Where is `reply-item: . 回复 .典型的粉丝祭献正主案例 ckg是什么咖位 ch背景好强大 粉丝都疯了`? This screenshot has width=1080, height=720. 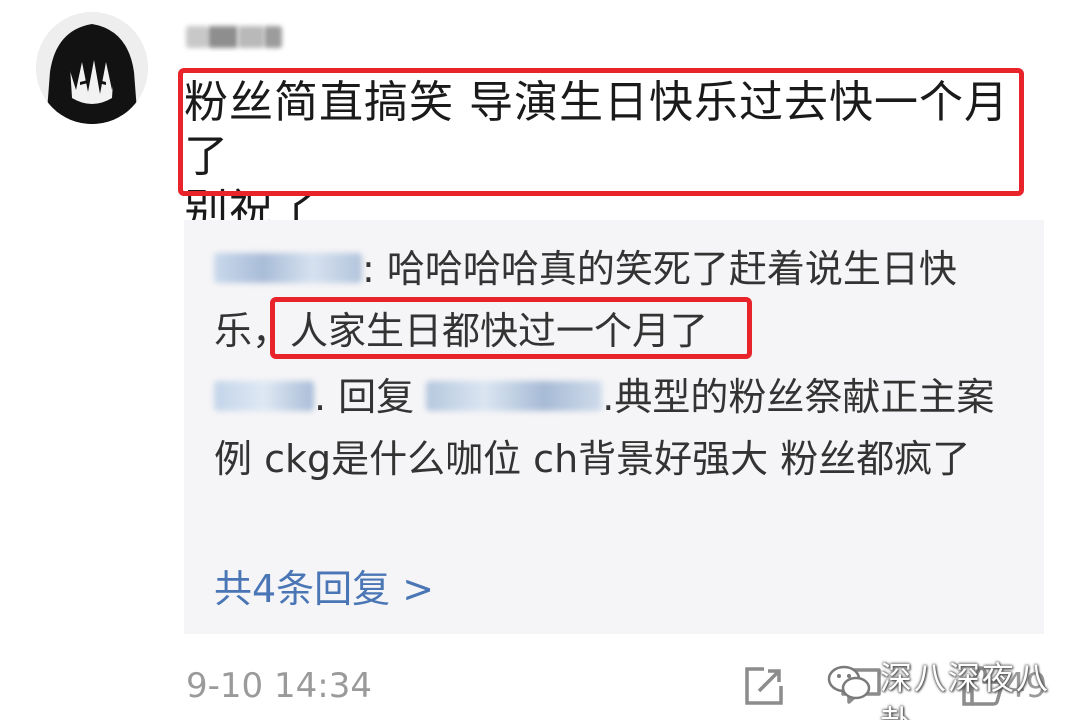
reply-item: . 回复 .典型的粉丝祭献正主案例 ckg是什么咖位 ch背景好强大 粉丝都疯了 is located at coordinates (614, 428).